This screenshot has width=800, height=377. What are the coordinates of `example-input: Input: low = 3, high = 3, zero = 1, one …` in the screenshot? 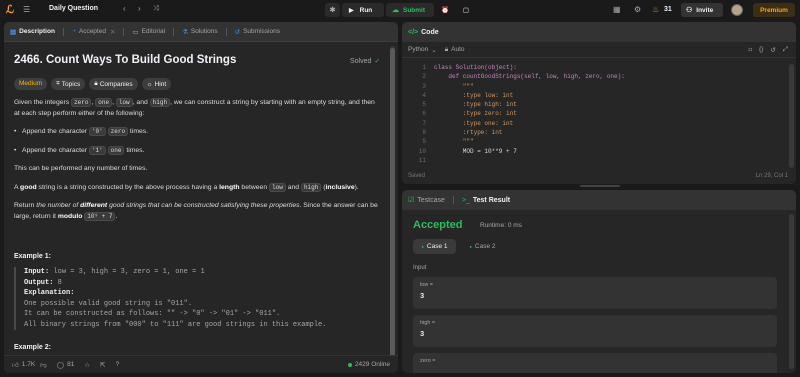 It's located at (114, 272).